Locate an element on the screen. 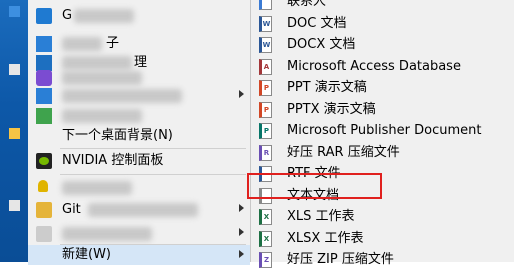  ppt-icon: P is located at coordinates (265, 88).